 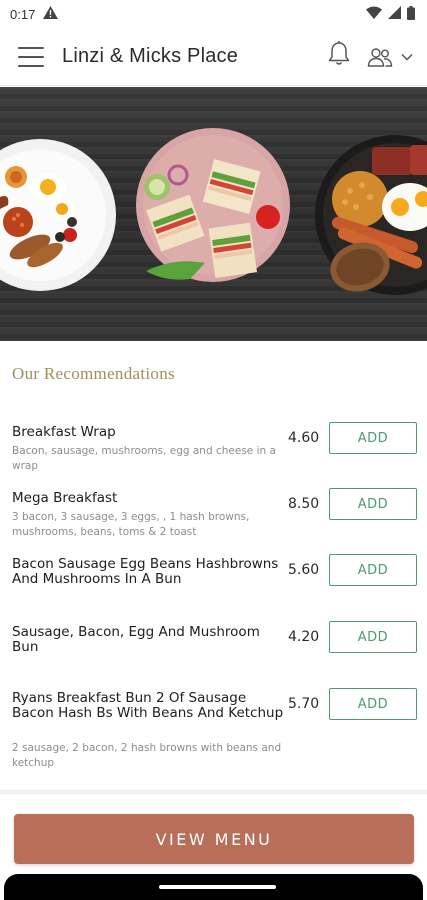 I want to click on status-time: 0:17, so click(x=23, y=14).